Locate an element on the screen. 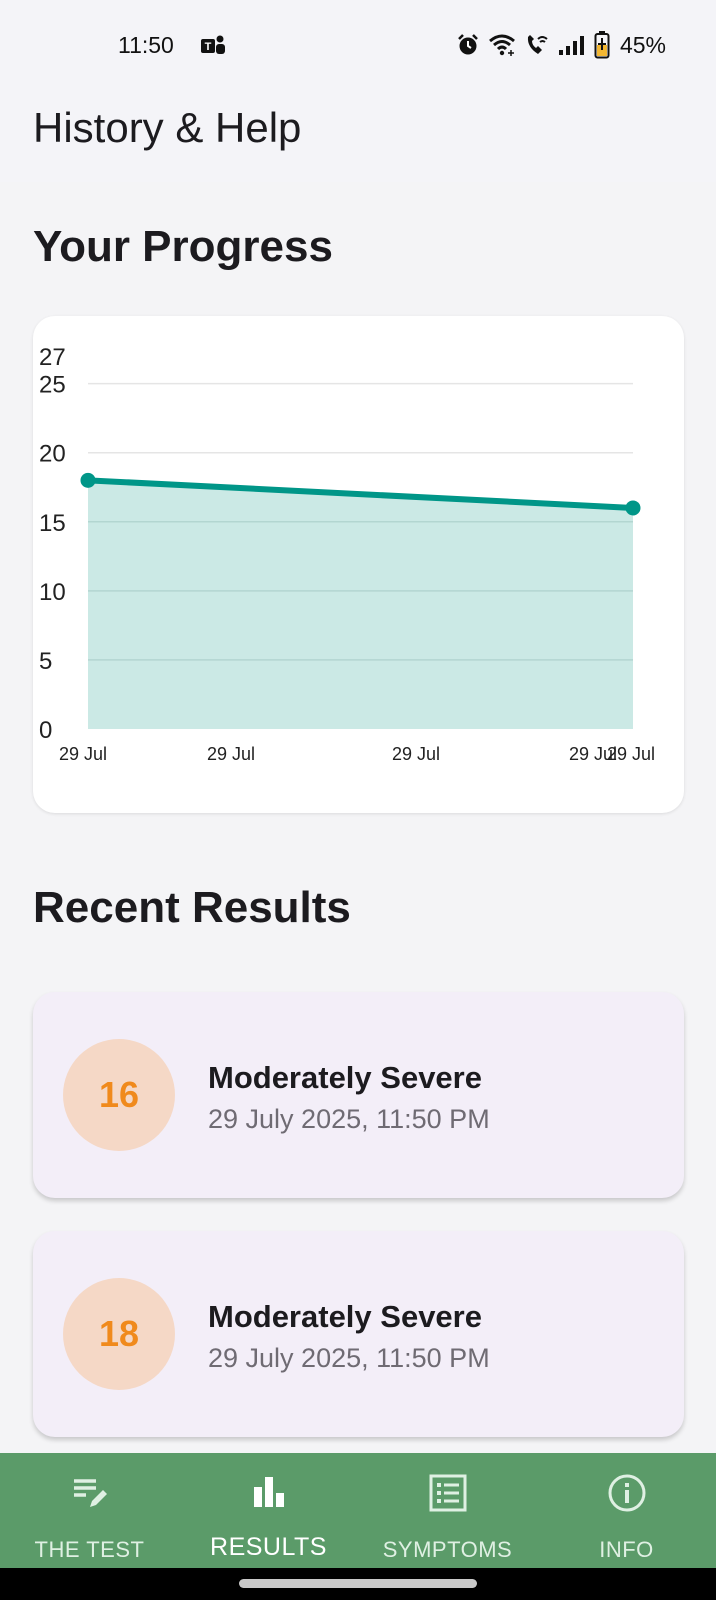  wifi-icon is located at coordinates (501, 45).